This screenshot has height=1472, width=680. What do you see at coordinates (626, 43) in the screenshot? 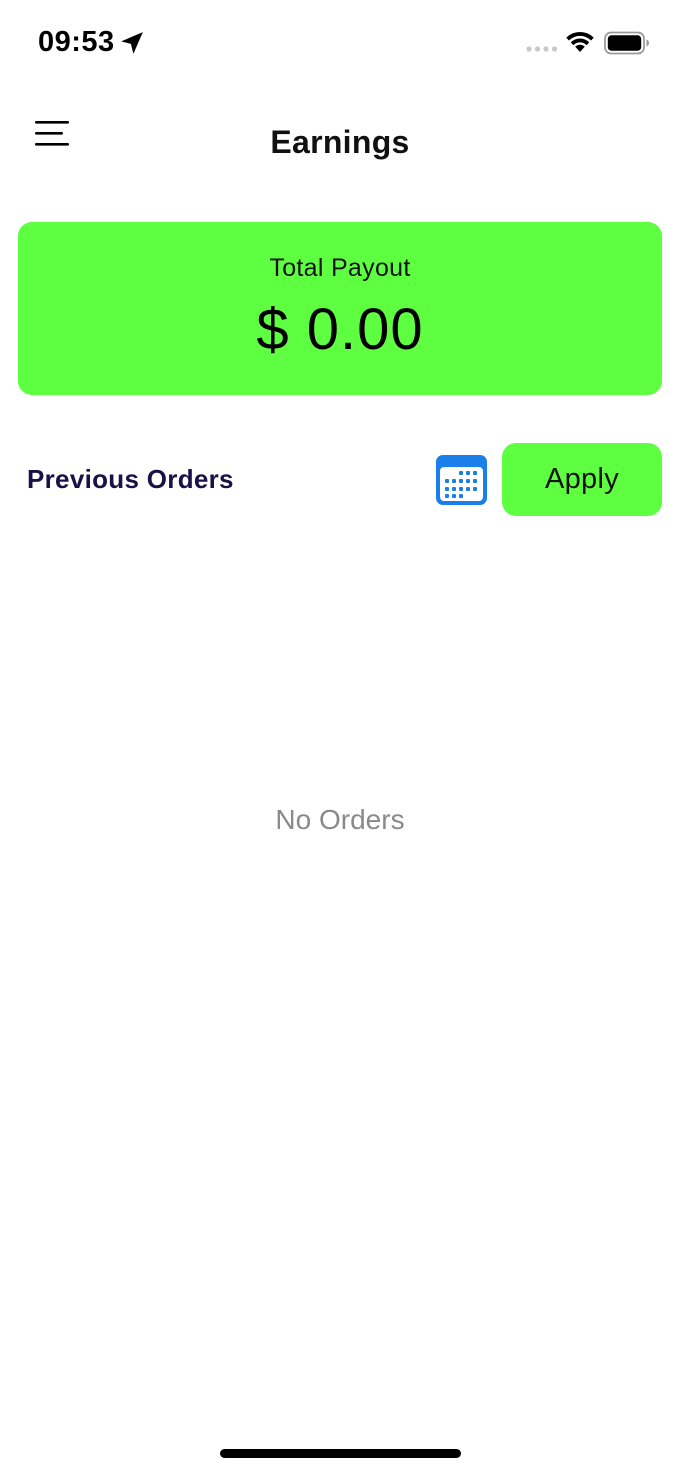
I see `battery-icon` at bounding box center [626, 43].